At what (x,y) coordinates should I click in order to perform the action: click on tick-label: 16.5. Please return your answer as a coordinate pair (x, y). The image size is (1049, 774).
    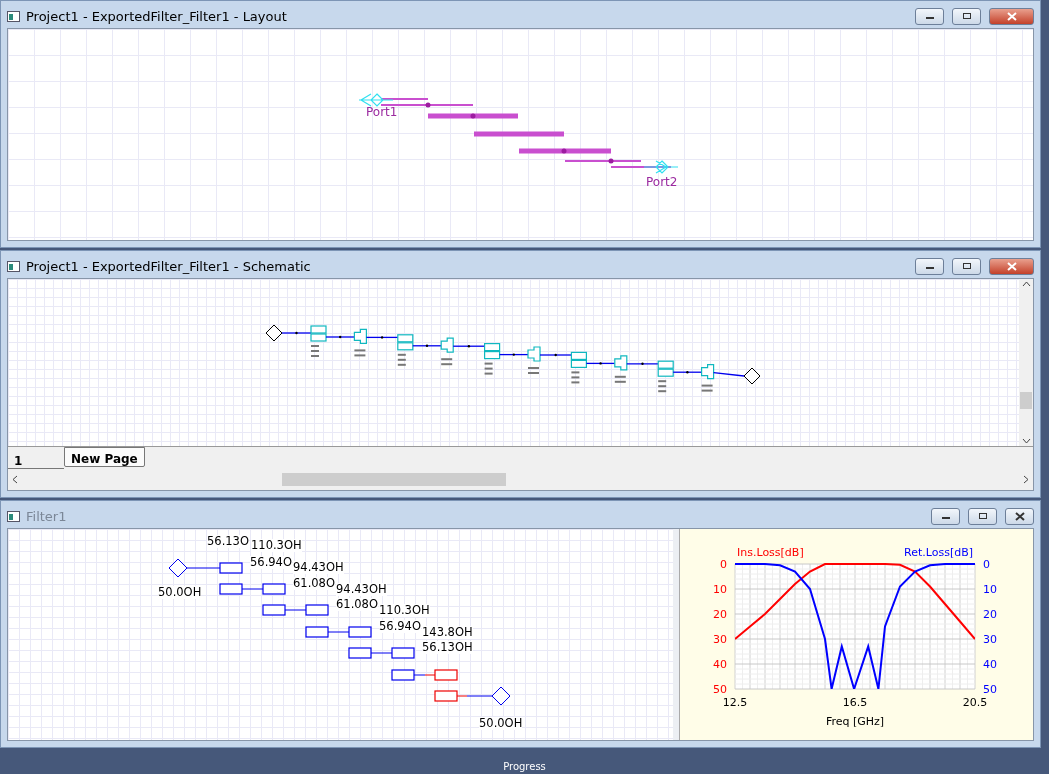
    Looking at the image, I should click on (855, 702).